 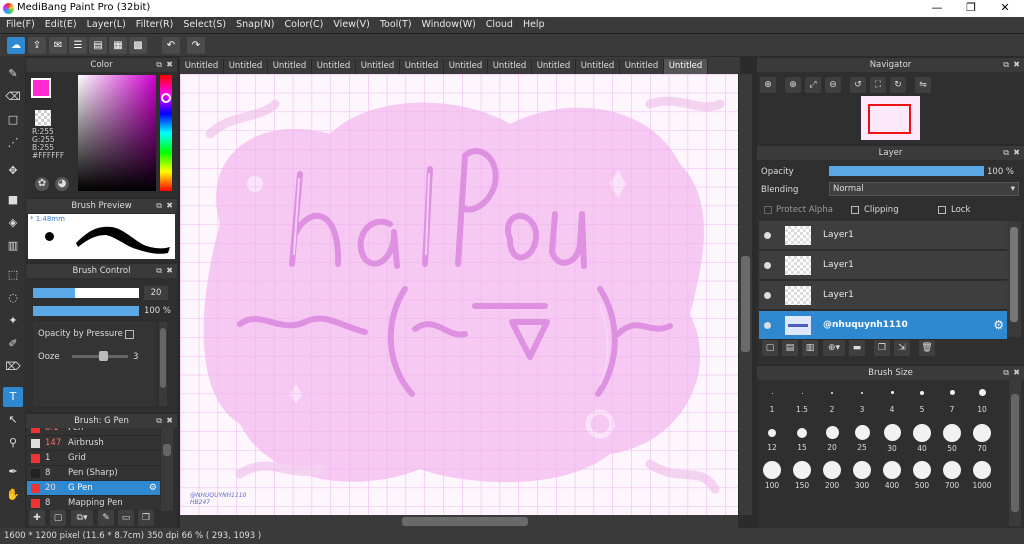 I want to click on fill-rect-tool-icon: ■, so click(x=13, y=200).